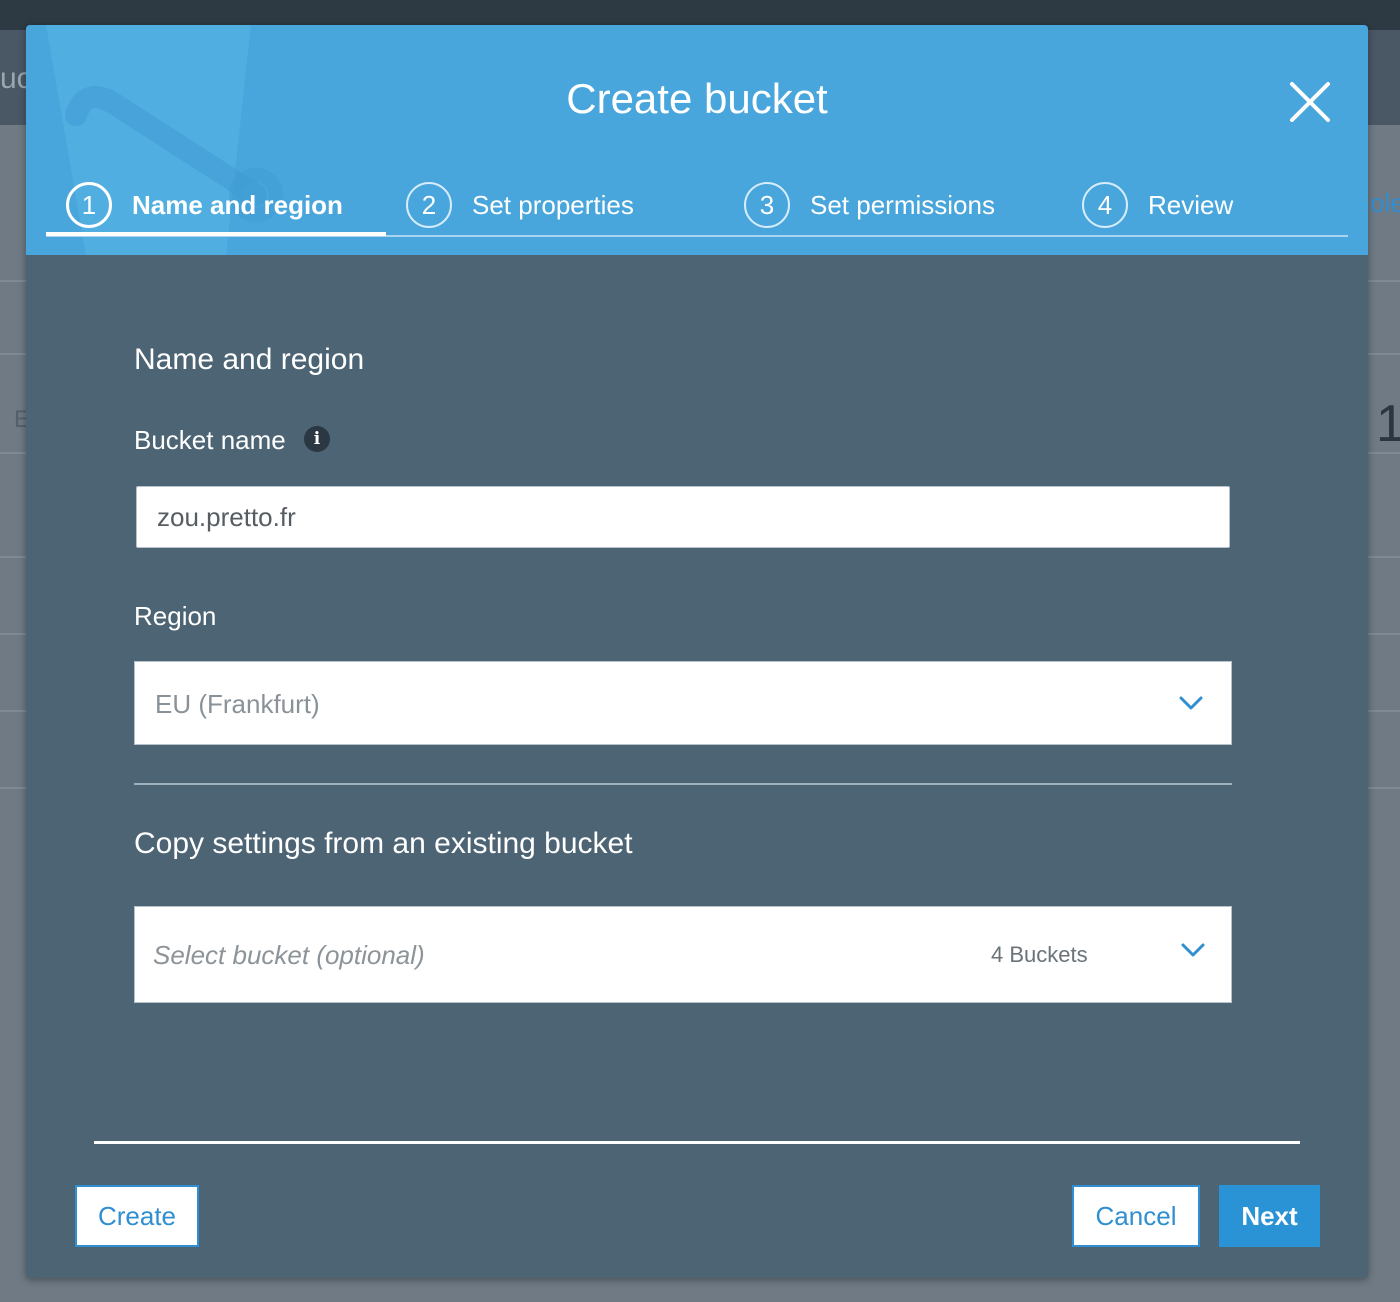 The height and width of the screenshot is (1302, 1400). Describe the element at coordinates (1105, 205) in the screenshot. I see `step-number: 4` at that location.